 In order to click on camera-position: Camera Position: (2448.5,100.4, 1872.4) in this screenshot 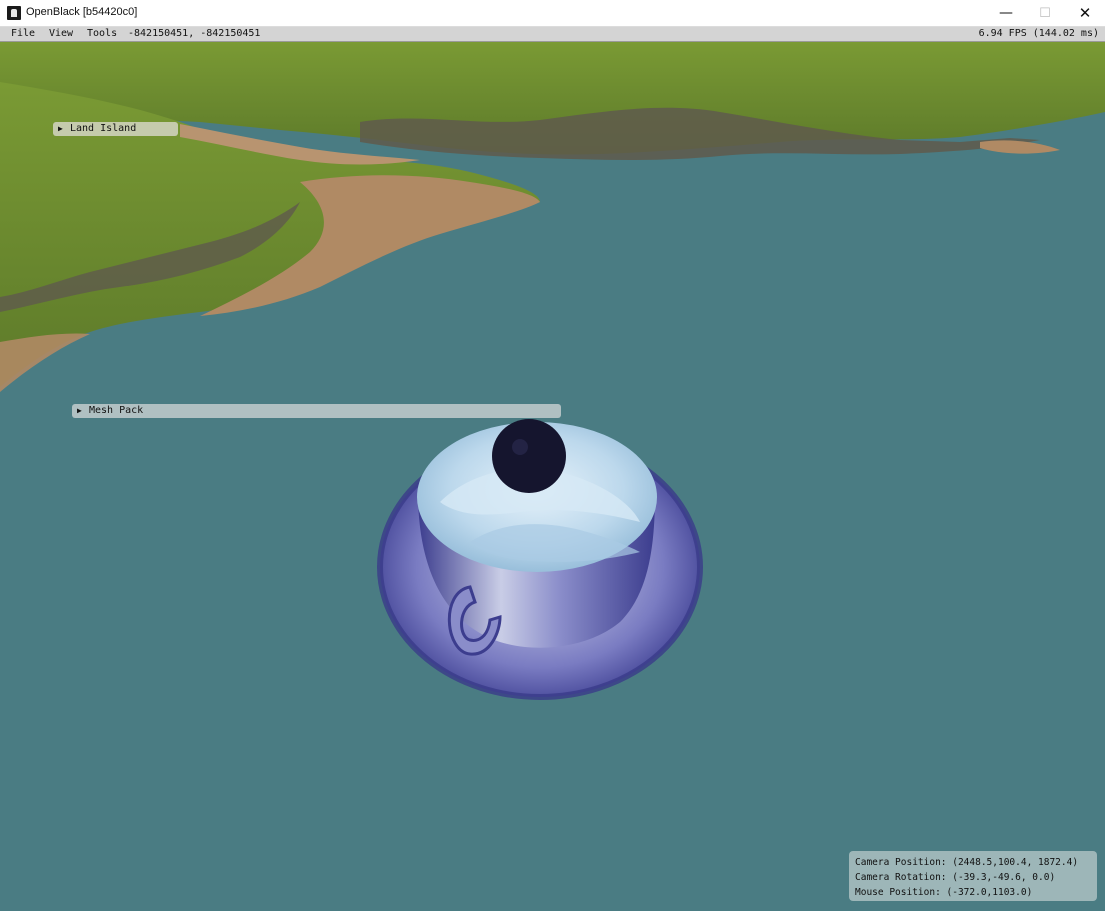, I will do `click(967, 862)`.